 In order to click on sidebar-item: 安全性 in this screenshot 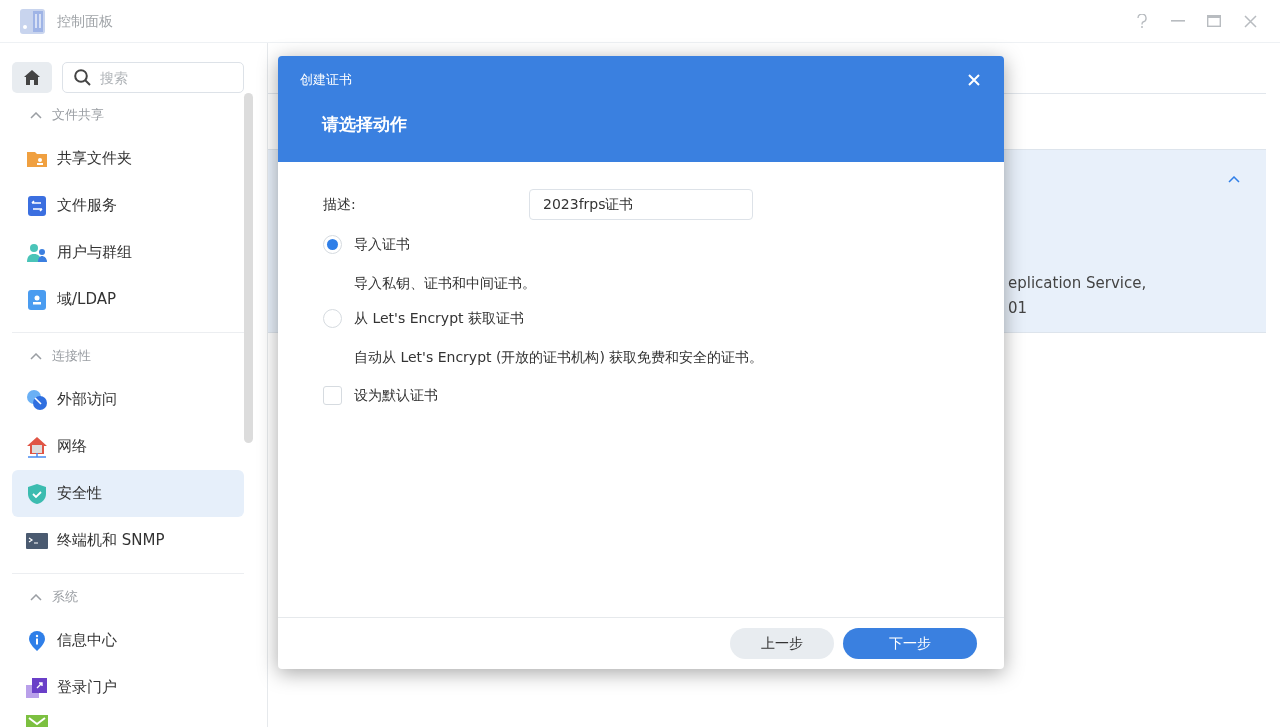, I will do `click(128, 493)`.